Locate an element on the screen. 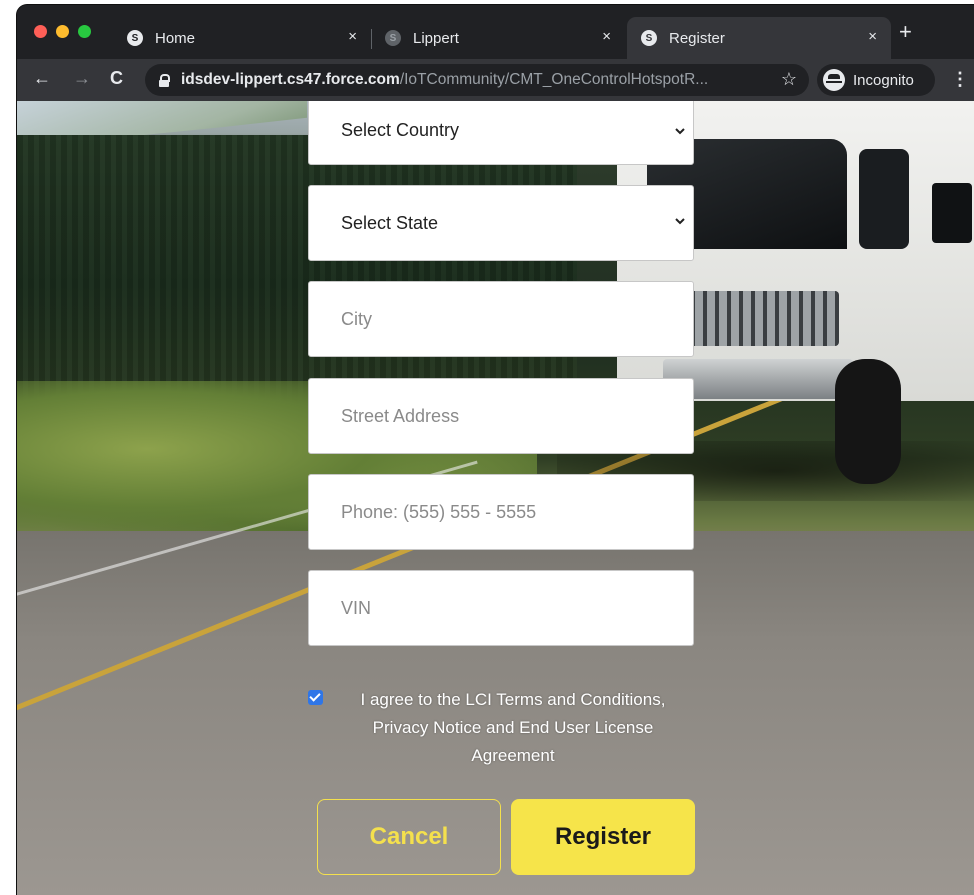 This screenshot has width=974, height=895. new-tab-icon: + is located at coordinates (905, 32).